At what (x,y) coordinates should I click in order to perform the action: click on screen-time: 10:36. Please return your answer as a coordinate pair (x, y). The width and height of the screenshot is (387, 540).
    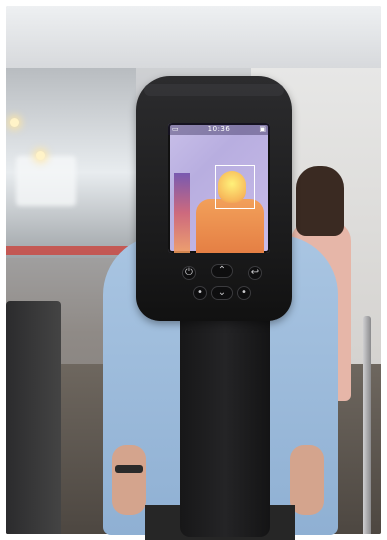
    Looking at the image, I should click on (219, 129).